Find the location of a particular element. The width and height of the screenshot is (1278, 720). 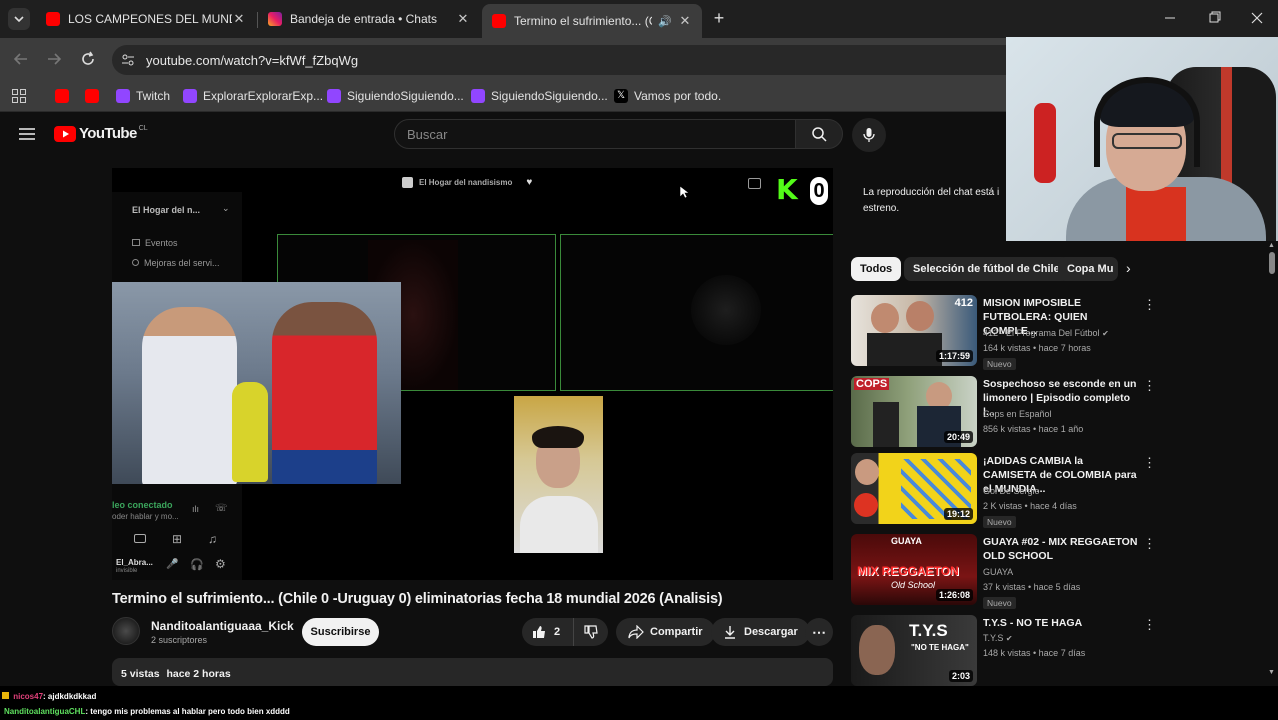

dislike-button is located at coordinates (591, 632).